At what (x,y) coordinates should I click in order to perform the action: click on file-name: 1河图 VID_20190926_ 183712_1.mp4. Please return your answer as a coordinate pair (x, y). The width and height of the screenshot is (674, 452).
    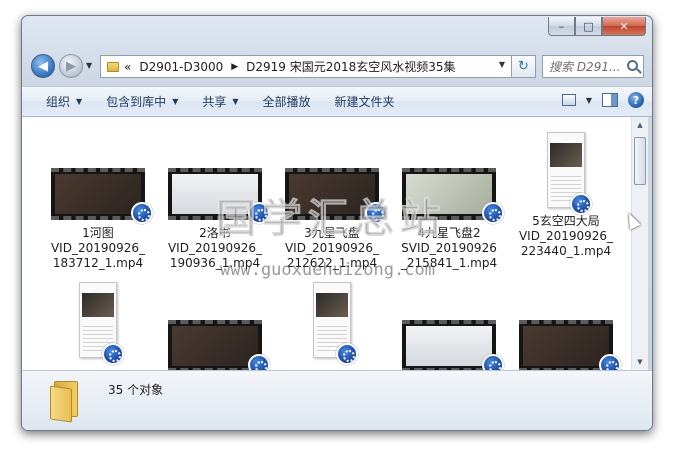
    Looking at the image, I should click on (98, 248).